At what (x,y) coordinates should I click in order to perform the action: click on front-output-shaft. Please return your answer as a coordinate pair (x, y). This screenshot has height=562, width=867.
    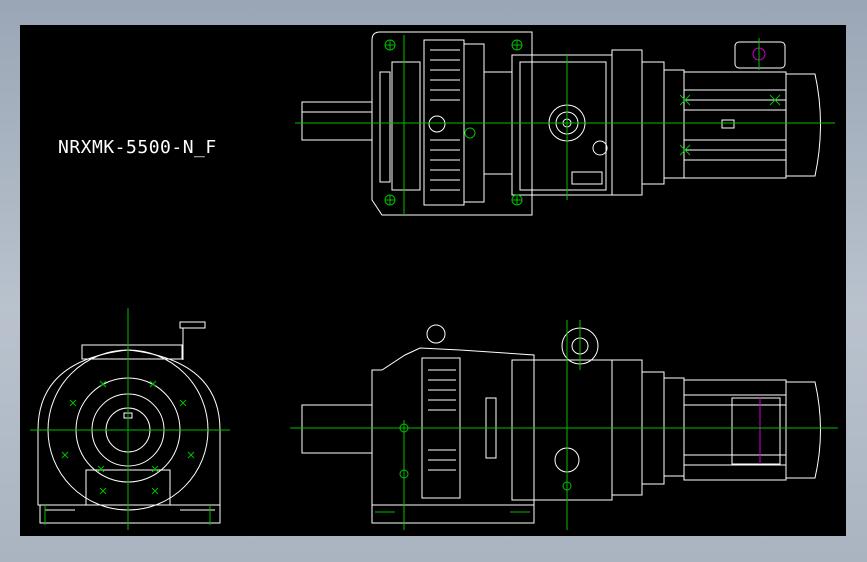
    Looking at the image, I should click on (337, 429).